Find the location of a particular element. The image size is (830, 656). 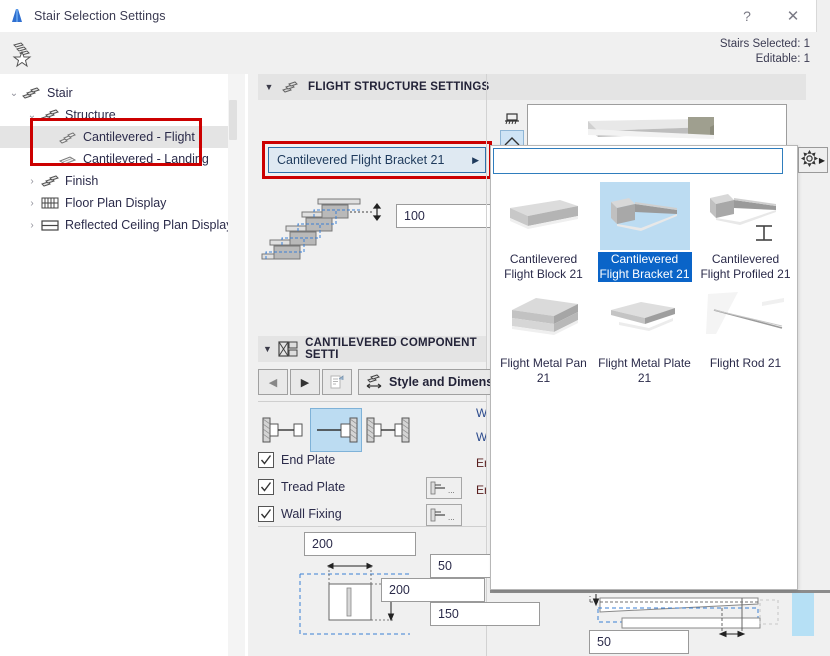

sidebar-item-reflected-ceiling-plan-display: › Reflected Ceiling Plan Display is located at coordinates (116, 225).